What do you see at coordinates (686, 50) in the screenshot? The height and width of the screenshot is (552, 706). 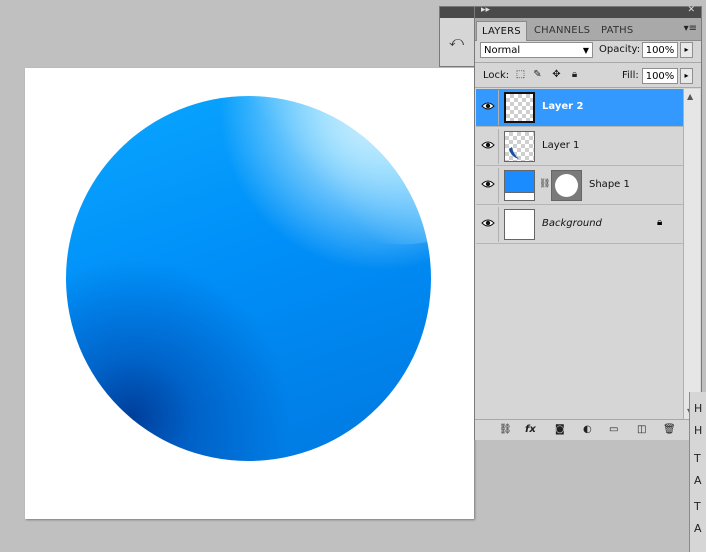 I see `opacity-slider-button: ▸` at bounding box center [686, 50].